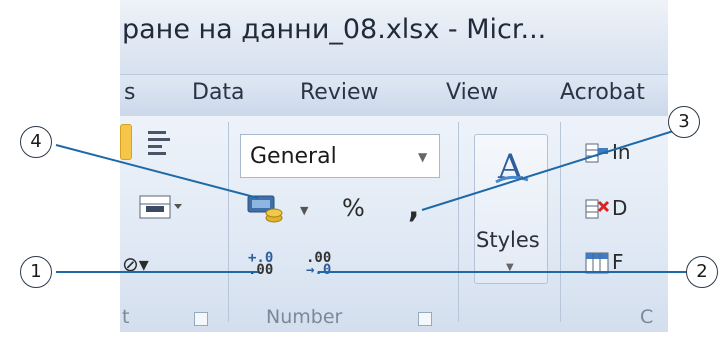  I want to click on callout-3: 3, so click(684, 122).